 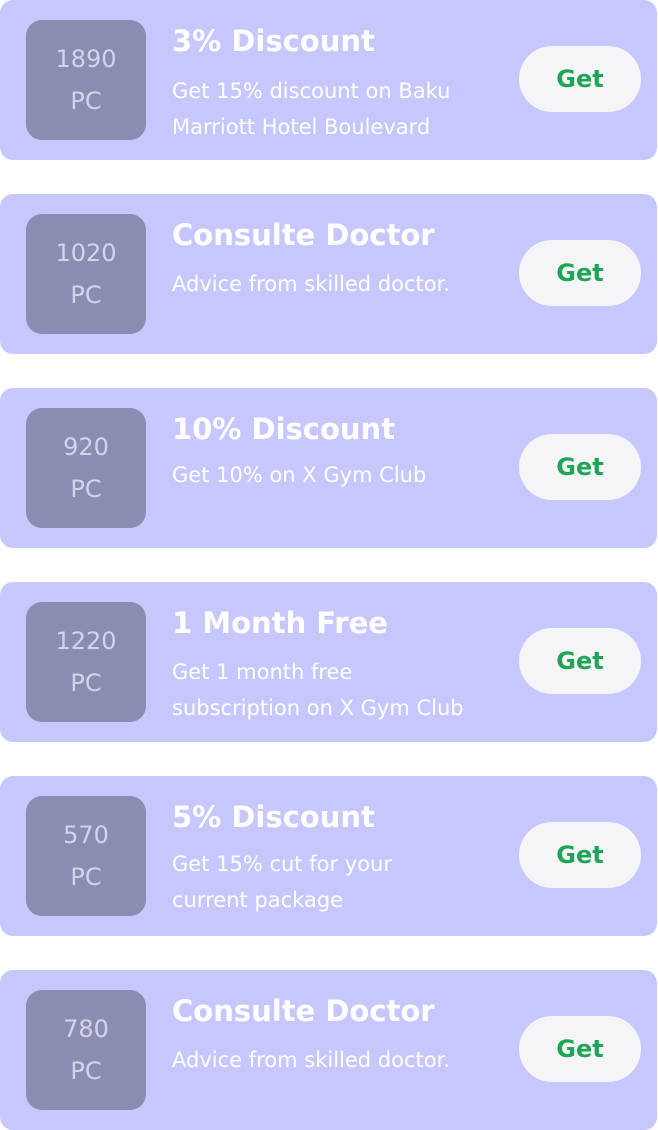 I want to click on offer-title: 3% Discount, so click(x=273, y=41).